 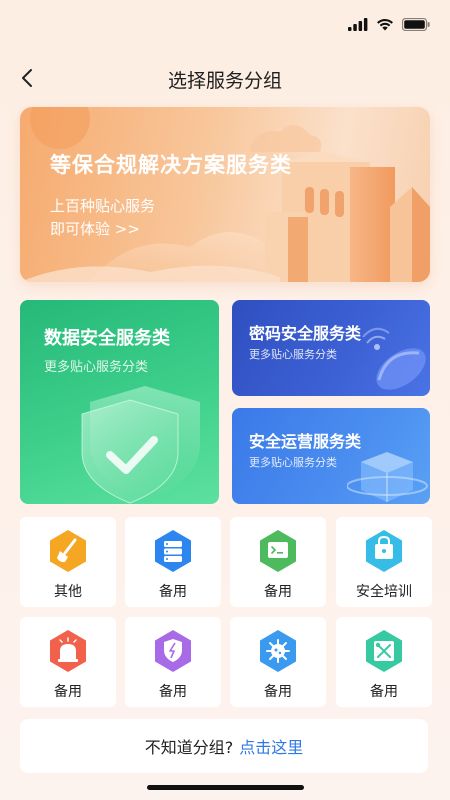 What do you see at coordinates (384, 592) in the screenshot?
I see `grid-item-label: 安全培训` at bounding box center [384, 592].